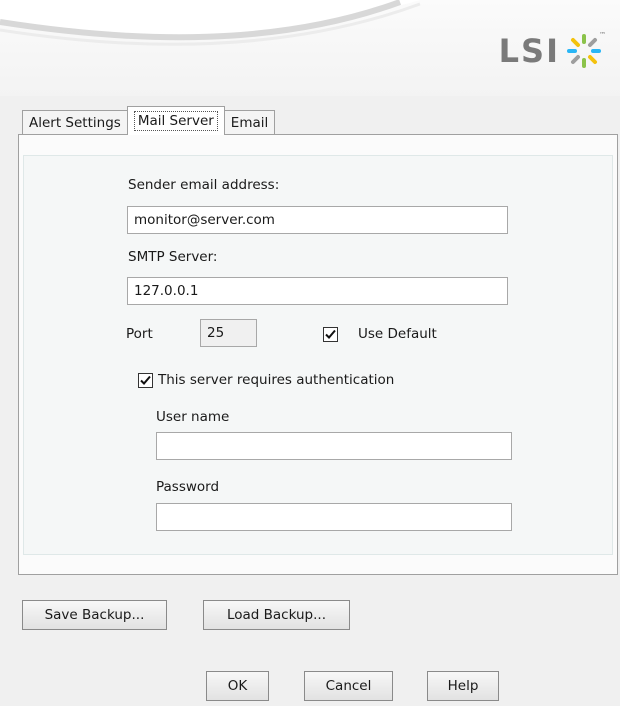 The height and width of the screenshot is (706, 620). I want to click on tab-email: Email, so click(249, 122).